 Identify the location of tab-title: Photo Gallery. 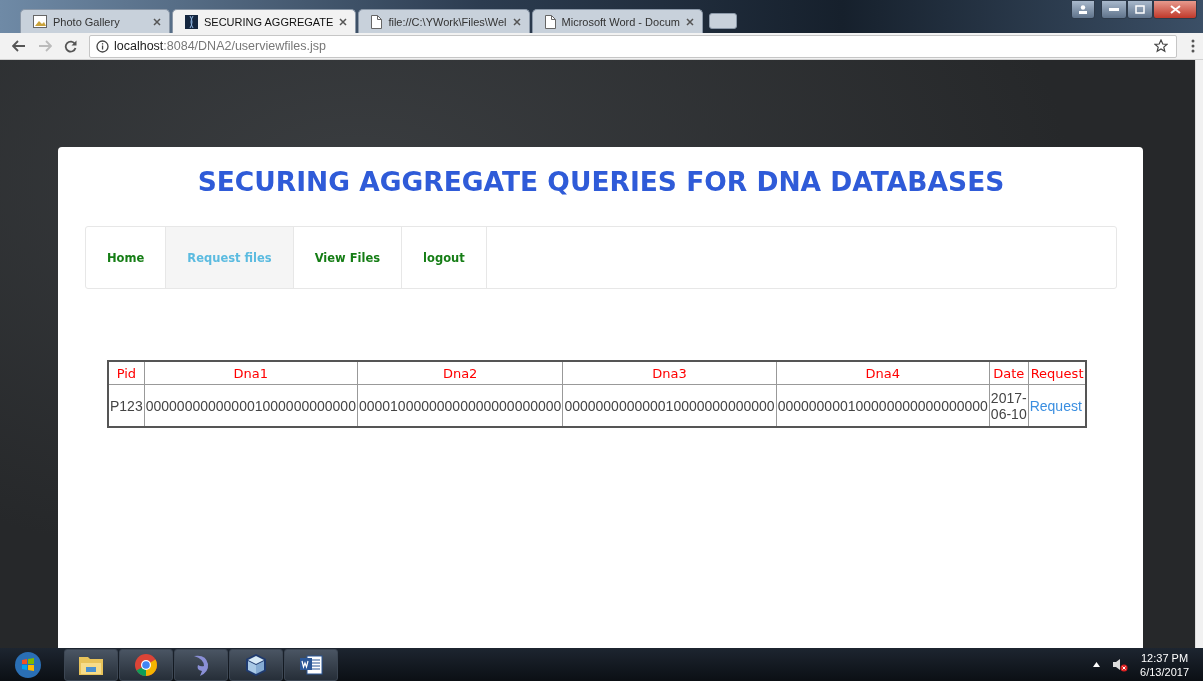
(87, 21).